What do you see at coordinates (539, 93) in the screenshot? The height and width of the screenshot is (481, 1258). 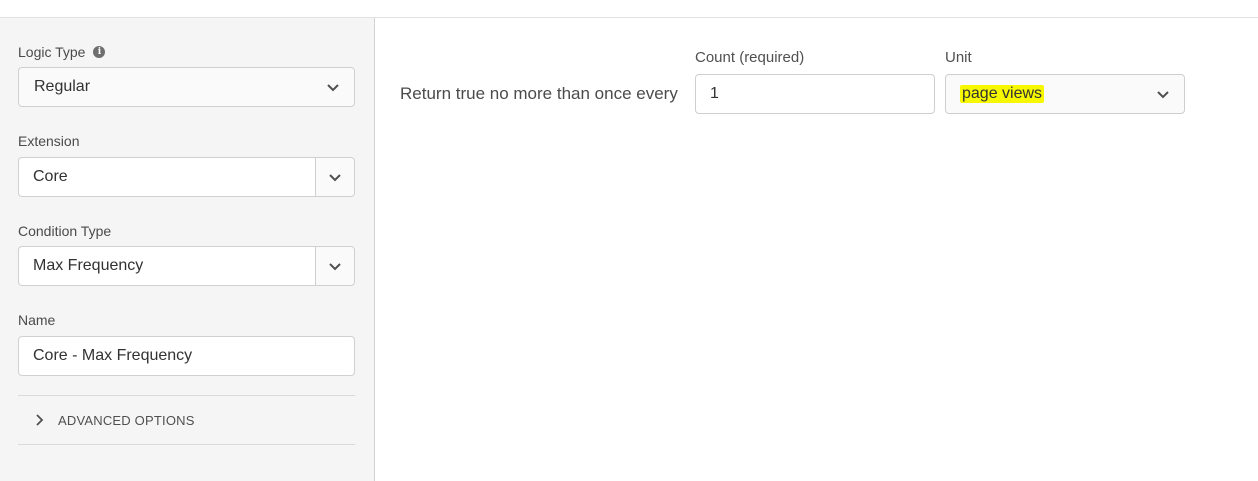 I see `return-text: Return true no more than once every` at bounding box center [539, 93].